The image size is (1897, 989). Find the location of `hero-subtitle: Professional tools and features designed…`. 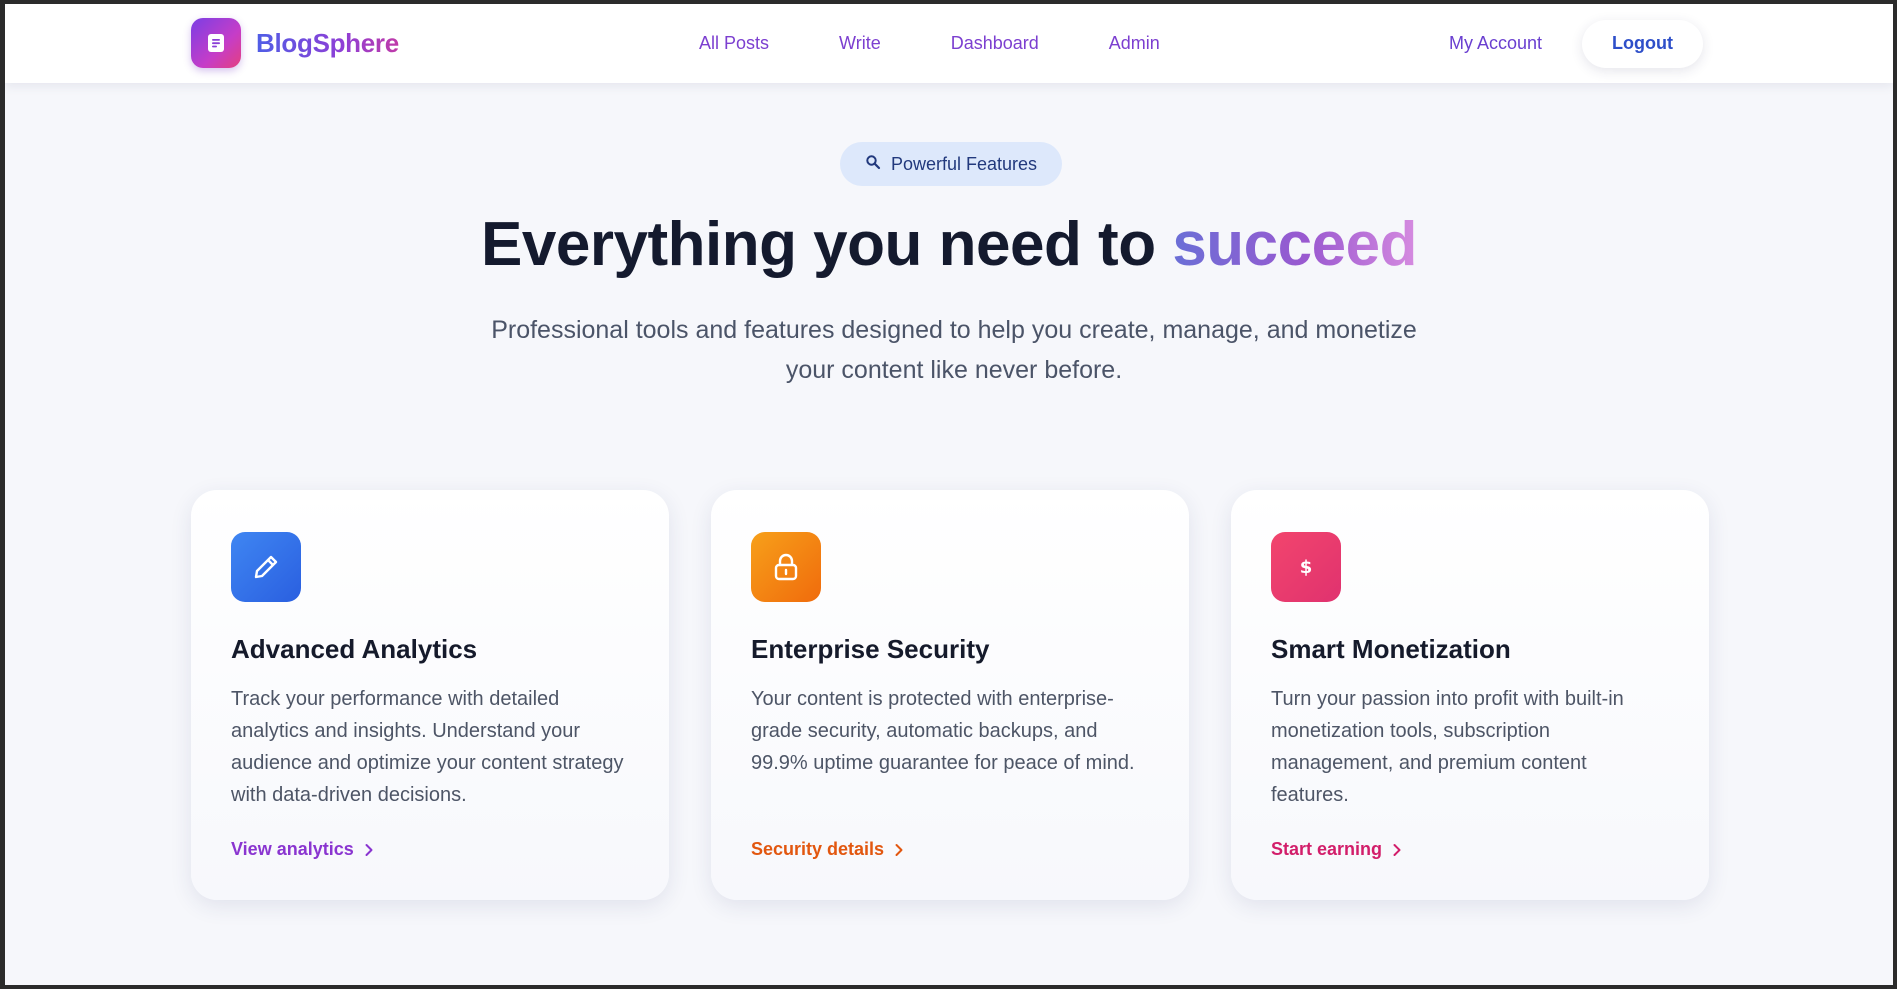

hero-subtitle: Professional tools and features designed… is located at coordinates (954, 350).